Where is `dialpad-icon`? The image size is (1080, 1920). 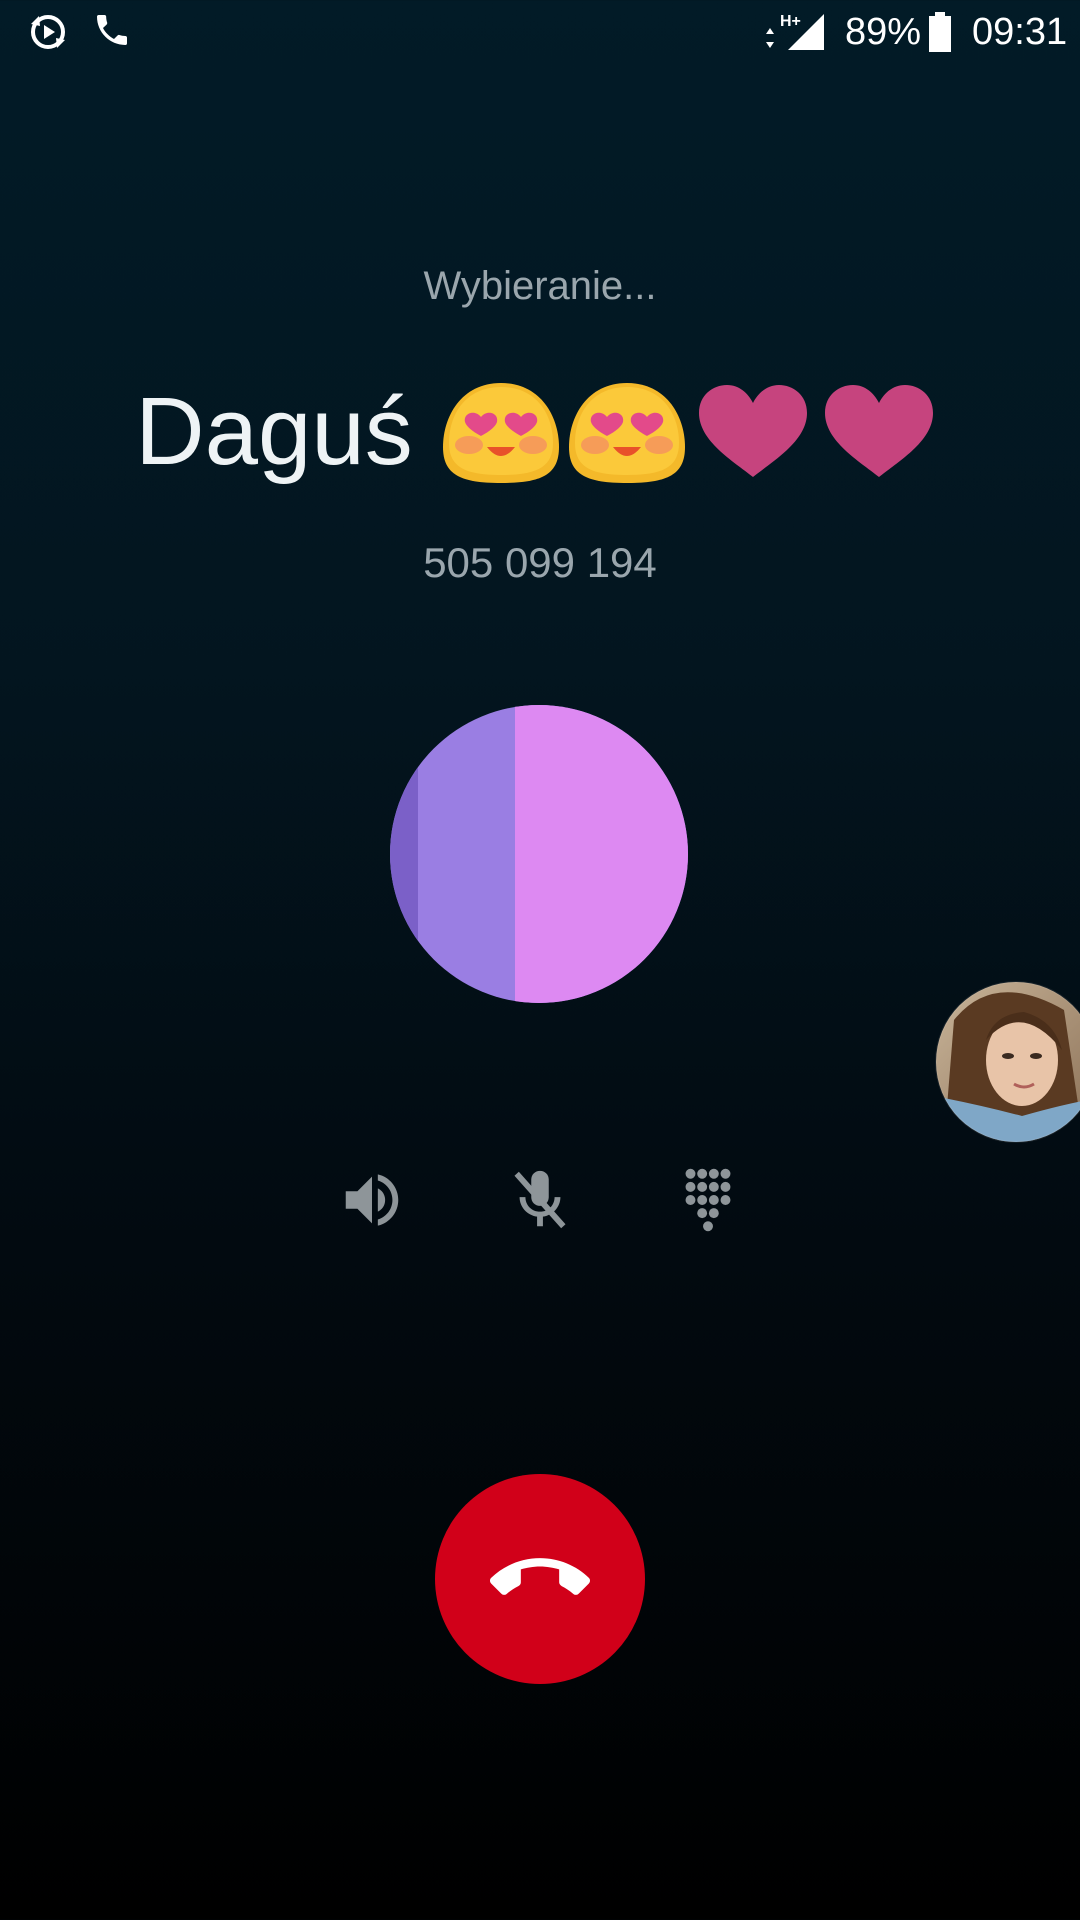 dialpad-icon is located at coordinates (708, 1200).